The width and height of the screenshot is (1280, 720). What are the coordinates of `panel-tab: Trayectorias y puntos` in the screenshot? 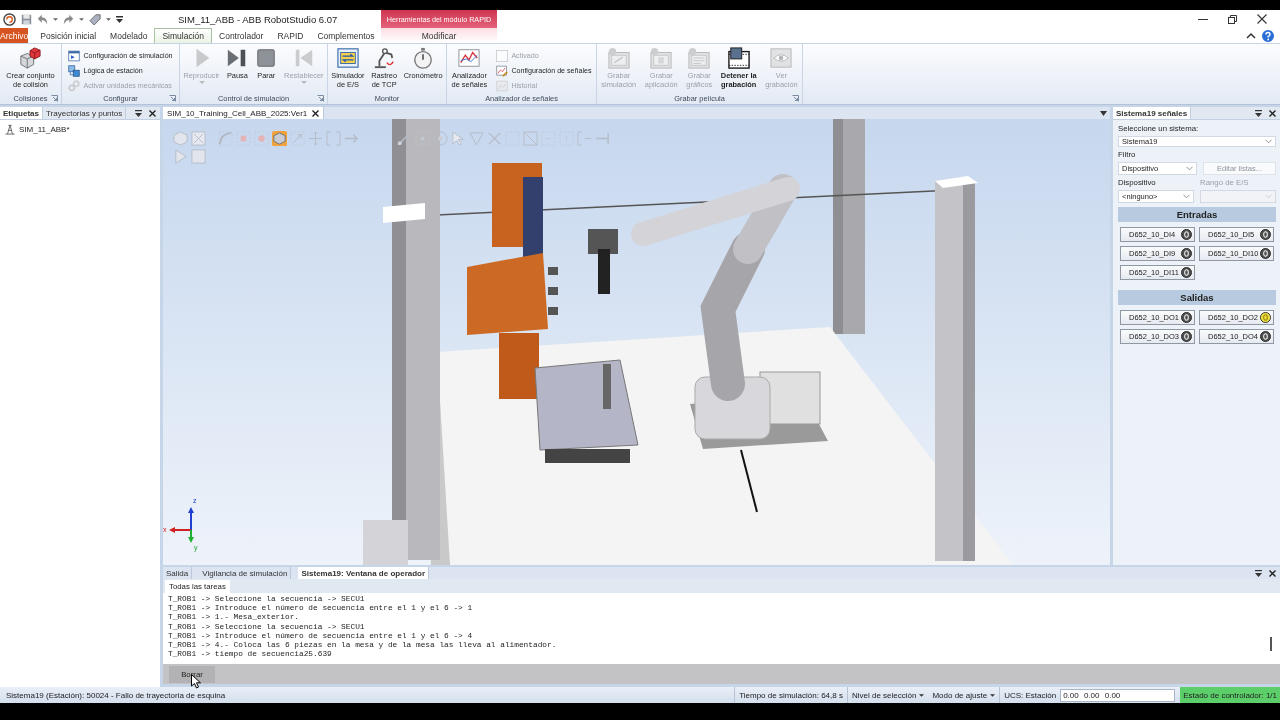 It's located at (85, 113).